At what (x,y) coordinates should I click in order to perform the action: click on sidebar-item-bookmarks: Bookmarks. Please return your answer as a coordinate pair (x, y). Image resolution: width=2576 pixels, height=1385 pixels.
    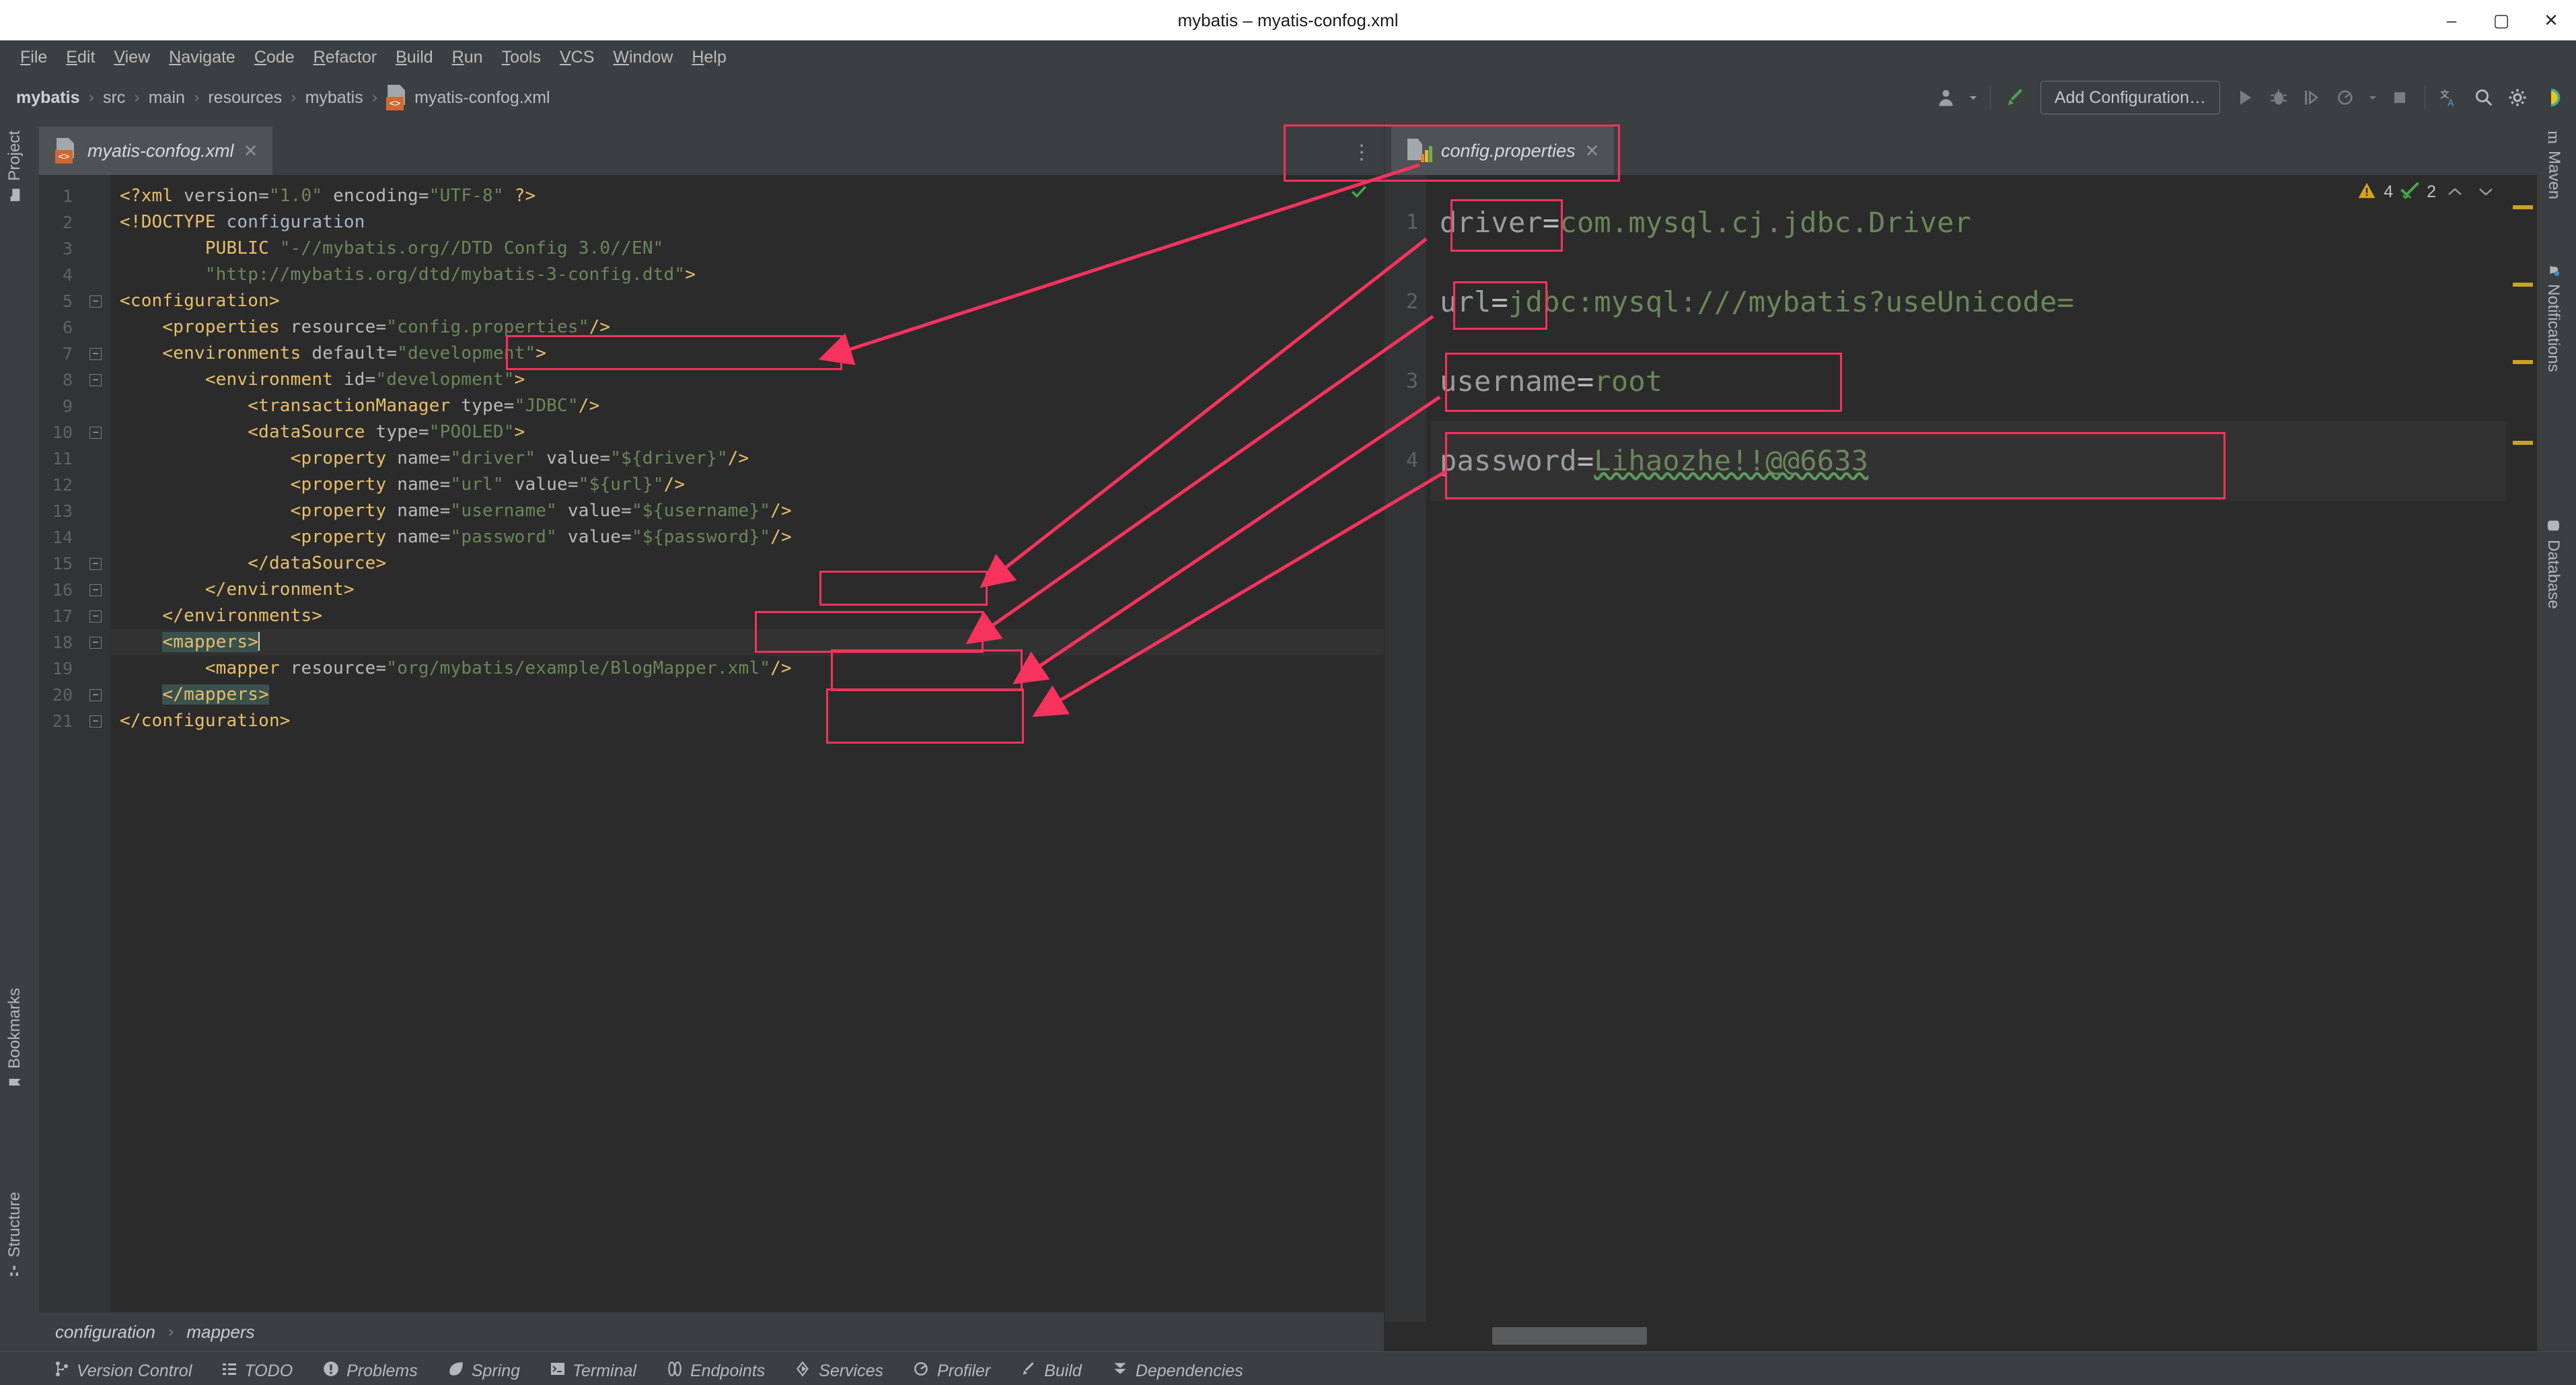
    Looking at the image, I should click on (14, 1038).